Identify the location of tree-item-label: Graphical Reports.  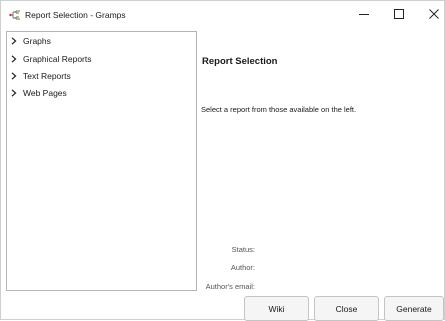
(57, 58).